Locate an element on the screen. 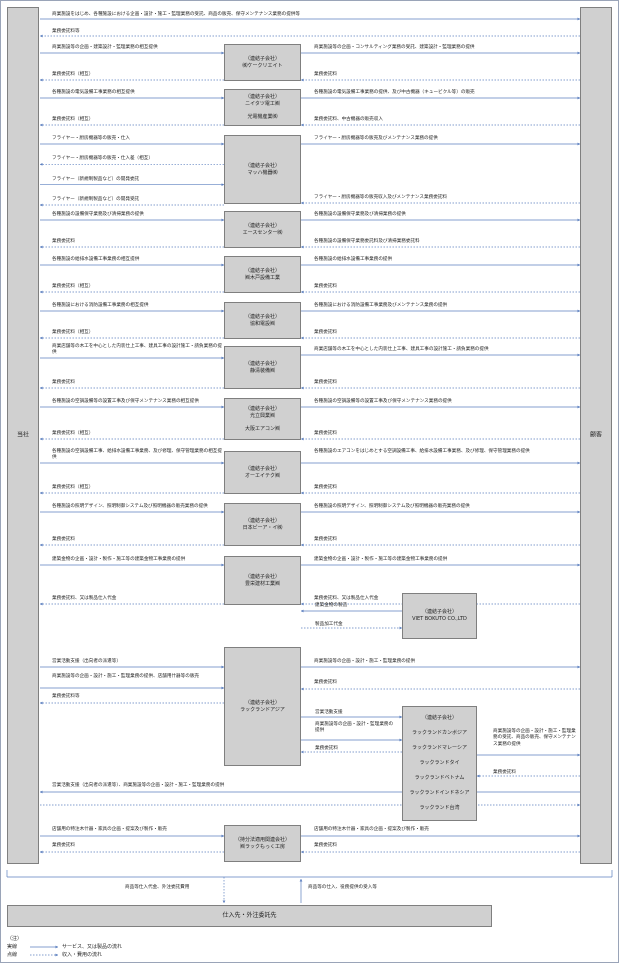  sub-3-right-label-1: フライヤー・厨房機器等の販売収入及びメンテナンス業務委託料 is located at coordinates (380, 197).